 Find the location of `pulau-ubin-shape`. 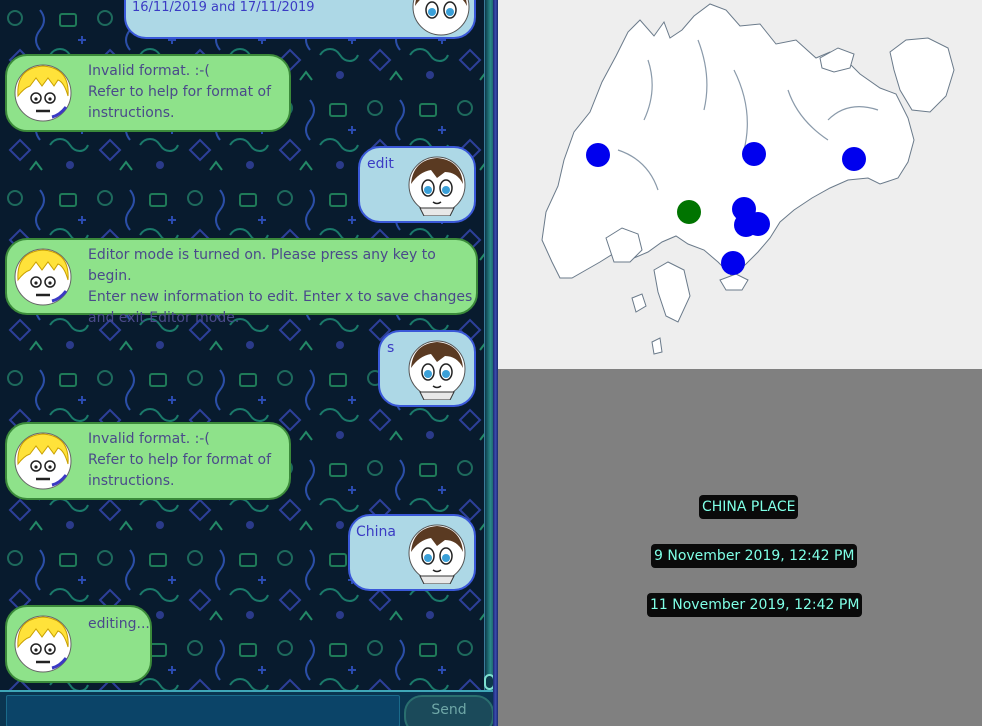

pulau-ubin-shape is located at coordinates (837, 60).